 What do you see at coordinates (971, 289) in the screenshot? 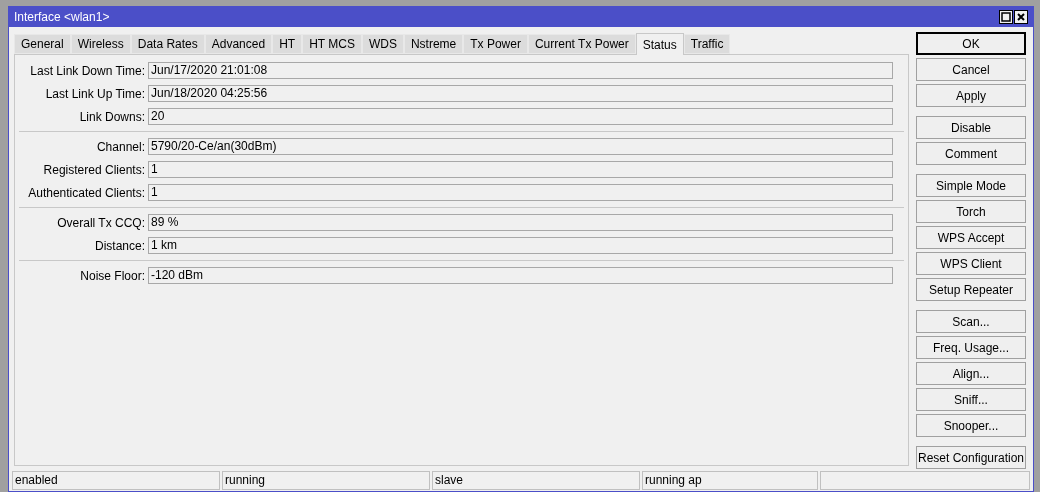
I see `dialog-button: Setup Repeater` at bounding box center [971, 289].